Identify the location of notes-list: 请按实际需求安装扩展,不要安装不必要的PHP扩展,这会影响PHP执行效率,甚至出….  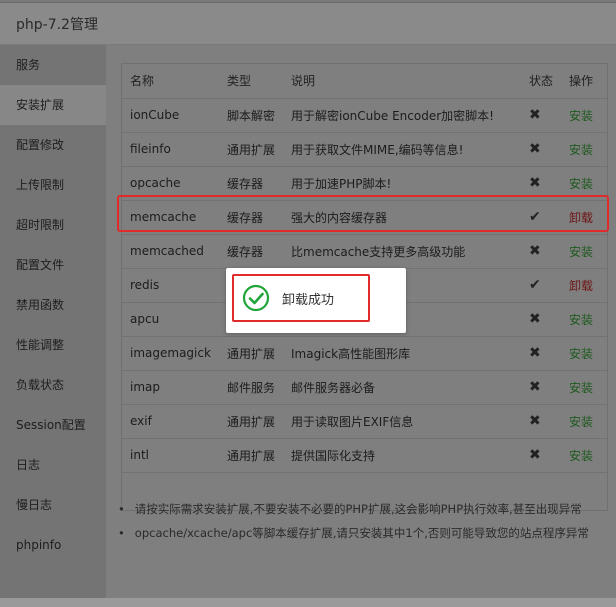
(367, 521).